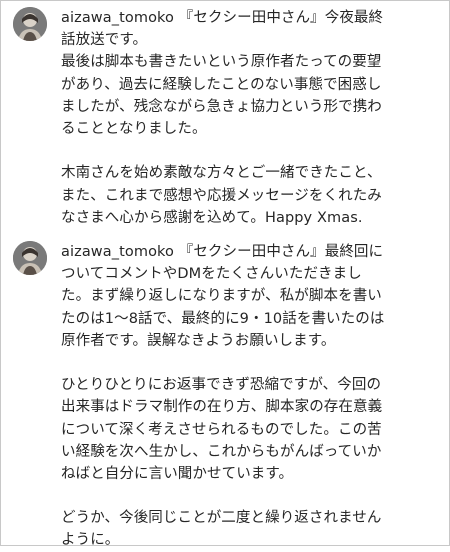 This screenshot has height=552, width=450. What do you see at coordinates (222, 407) in the screenshot?
I see `caption-line: 出来事はドラマ制作の在り方、脚本家の存在意義` at bounding box center [222, 407].